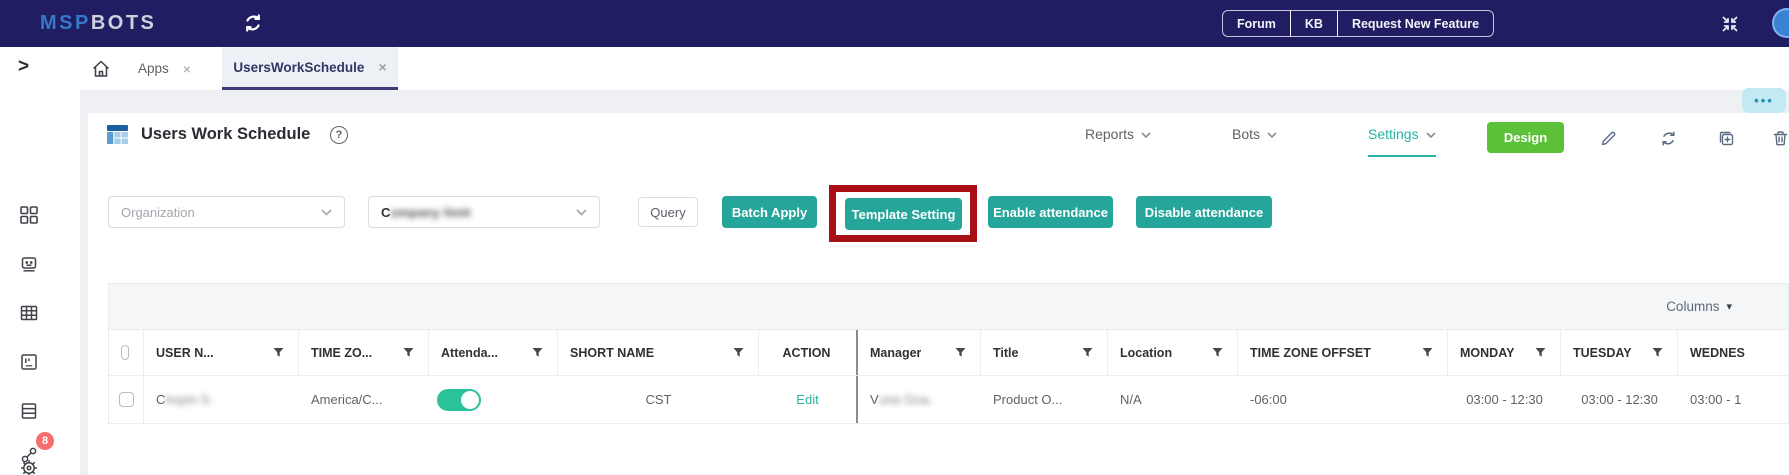 This screenshot has height=475, width=1789. I want to click on row-checkbox, so click(126, 399).